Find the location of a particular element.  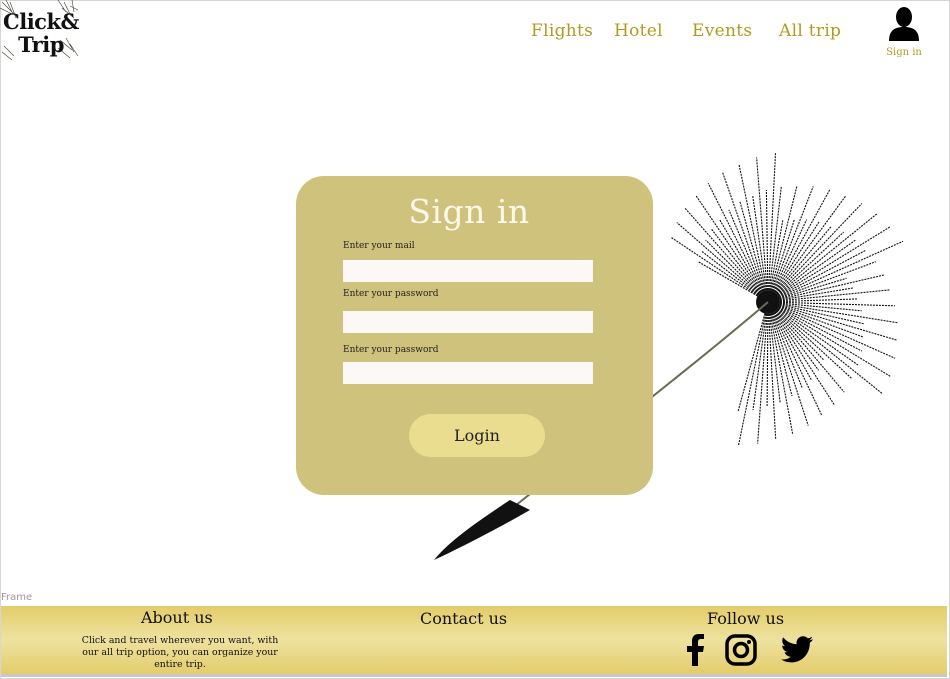

nav-all-trip: All trip is located at coordinates (810, 31).